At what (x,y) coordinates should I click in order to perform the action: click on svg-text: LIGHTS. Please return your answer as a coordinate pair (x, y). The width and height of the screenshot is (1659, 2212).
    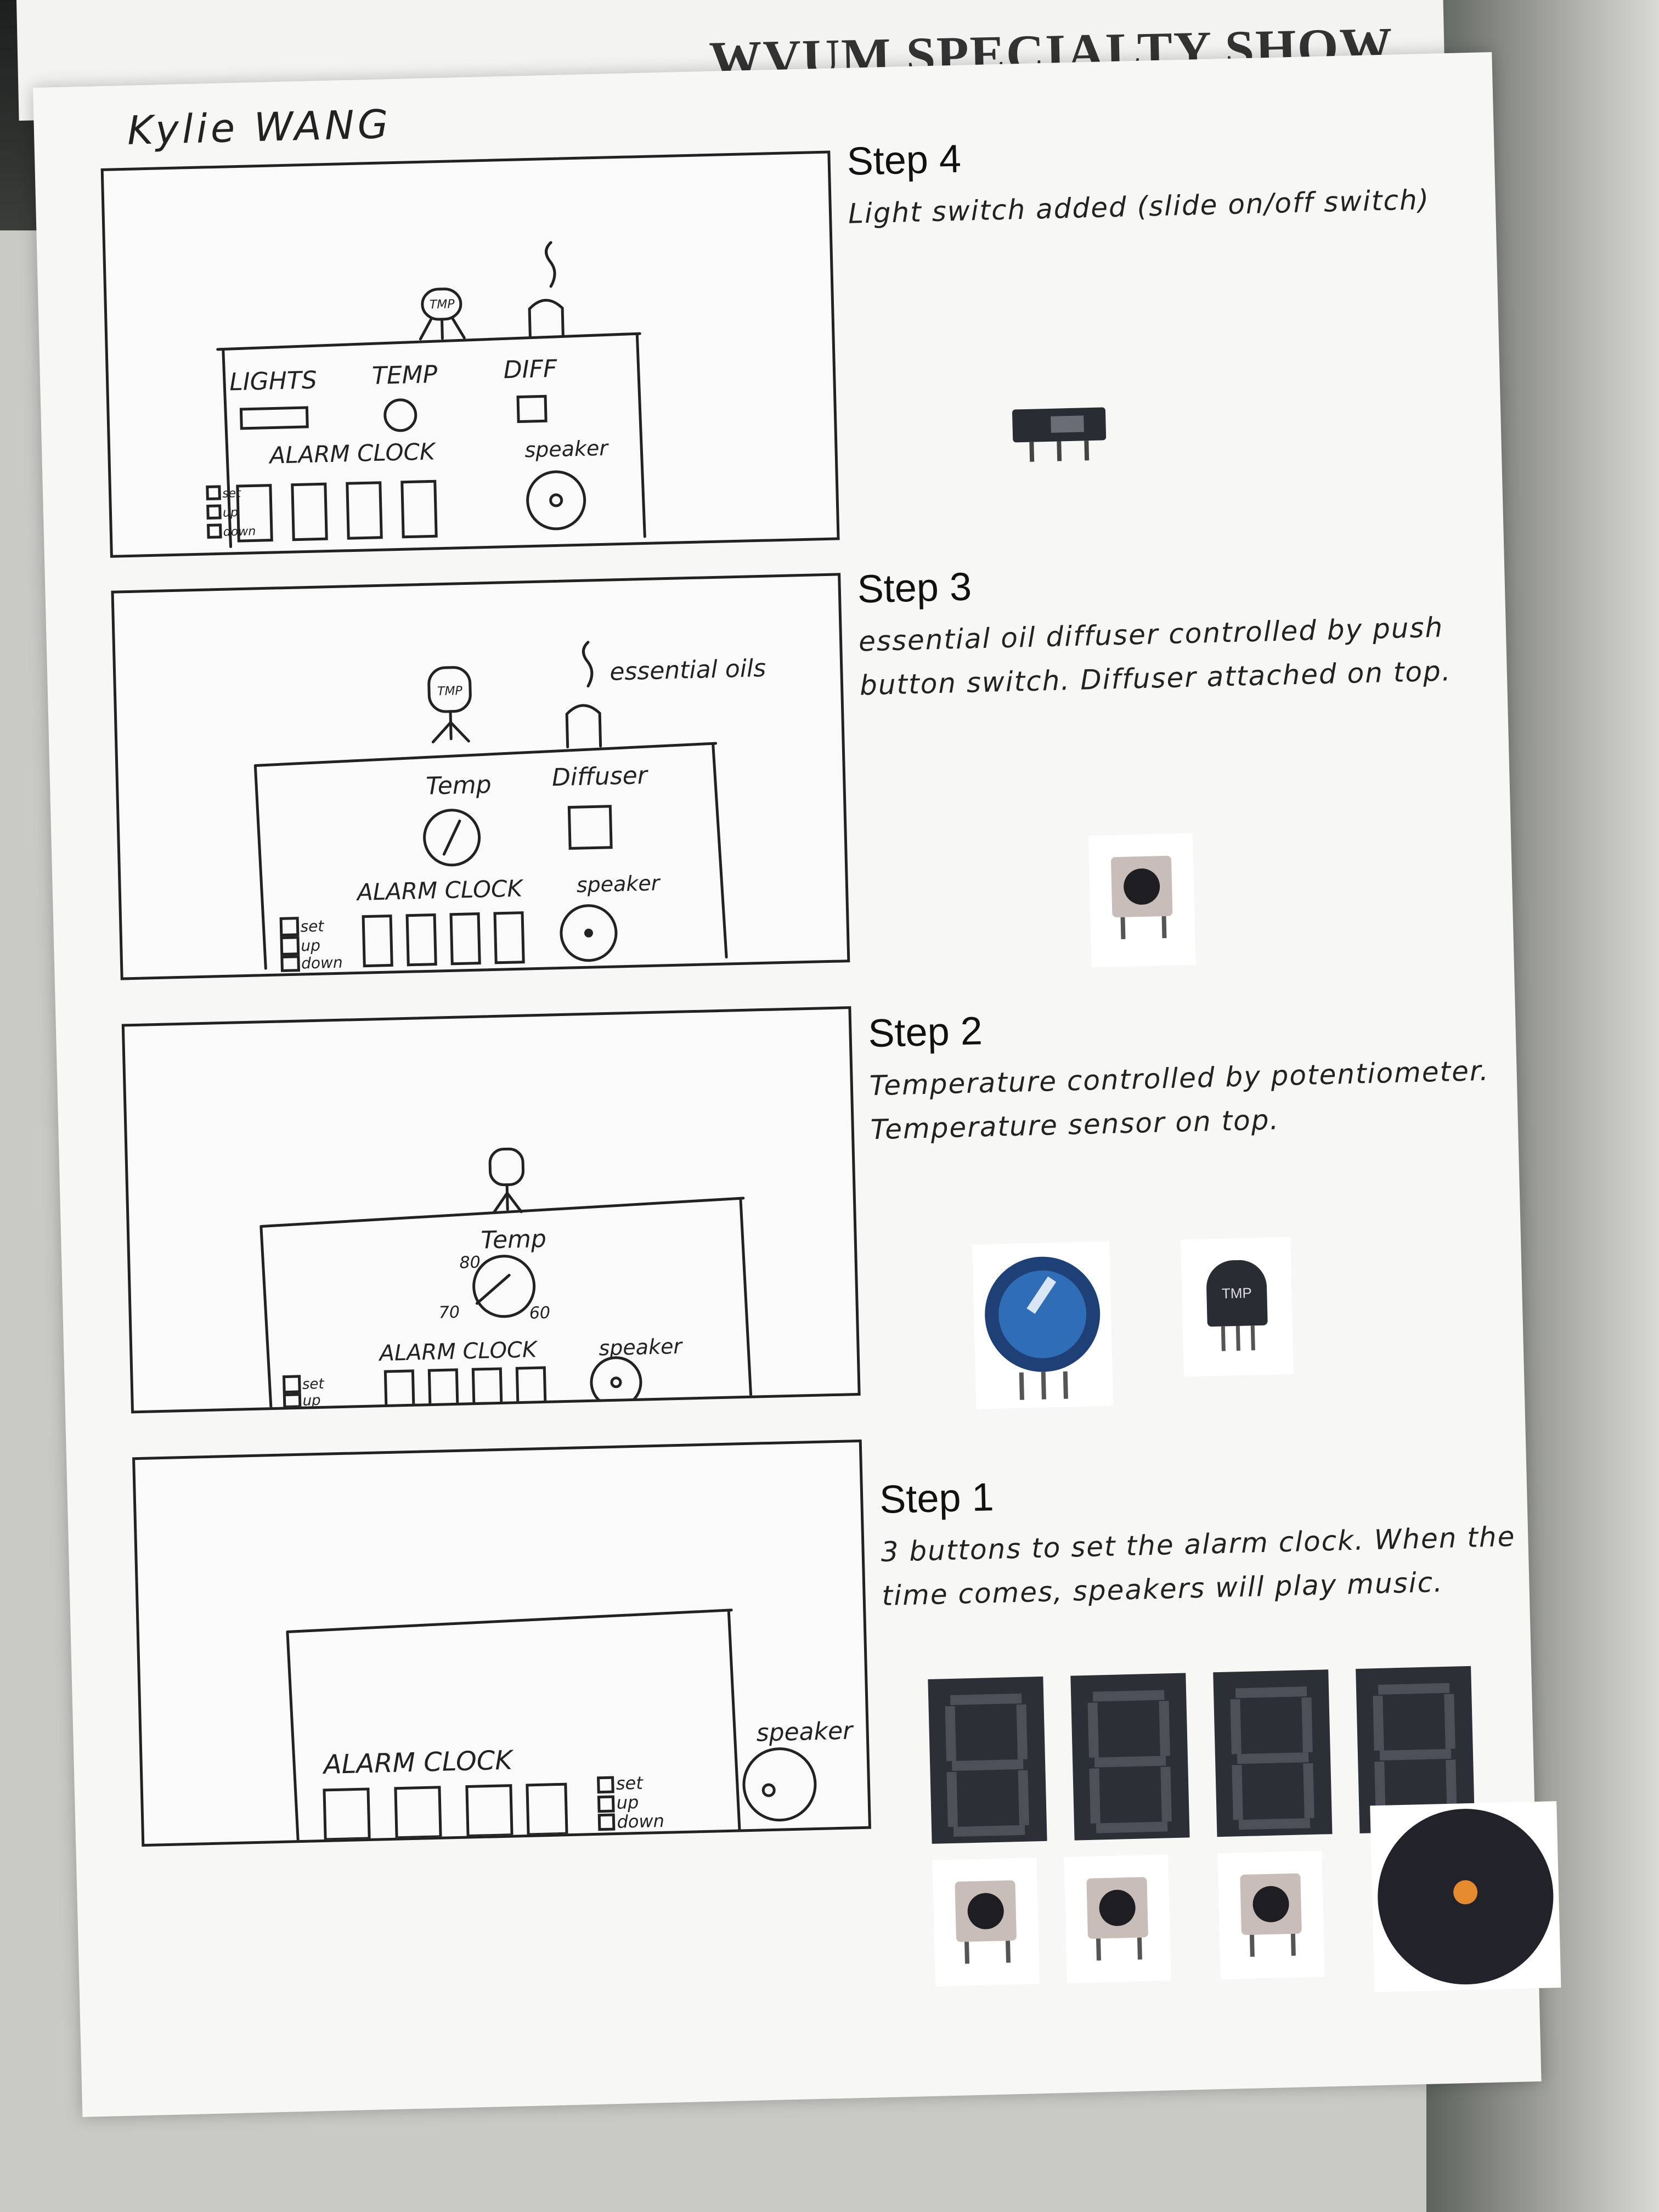
    Looking at the image, I should click on (273, 381).